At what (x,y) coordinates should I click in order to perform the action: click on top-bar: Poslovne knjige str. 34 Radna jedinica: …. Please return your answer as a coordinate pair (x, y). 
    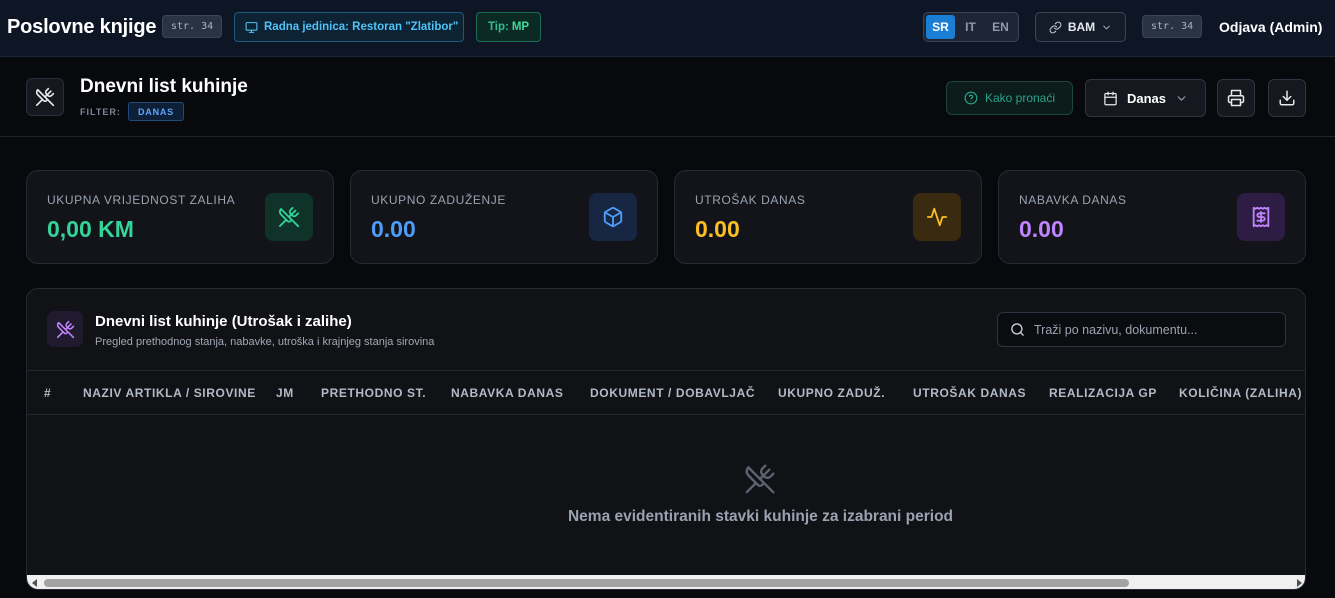
    Looking at the image, I should click on (667, 28).